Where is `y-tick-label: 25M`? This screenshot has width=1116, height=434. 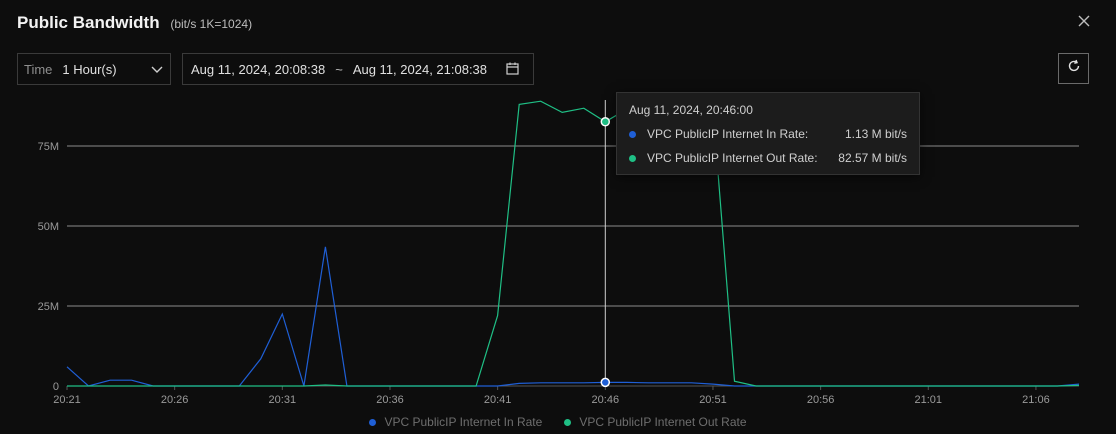 y-tick-label: 25M is located at coordinates (48, 307).